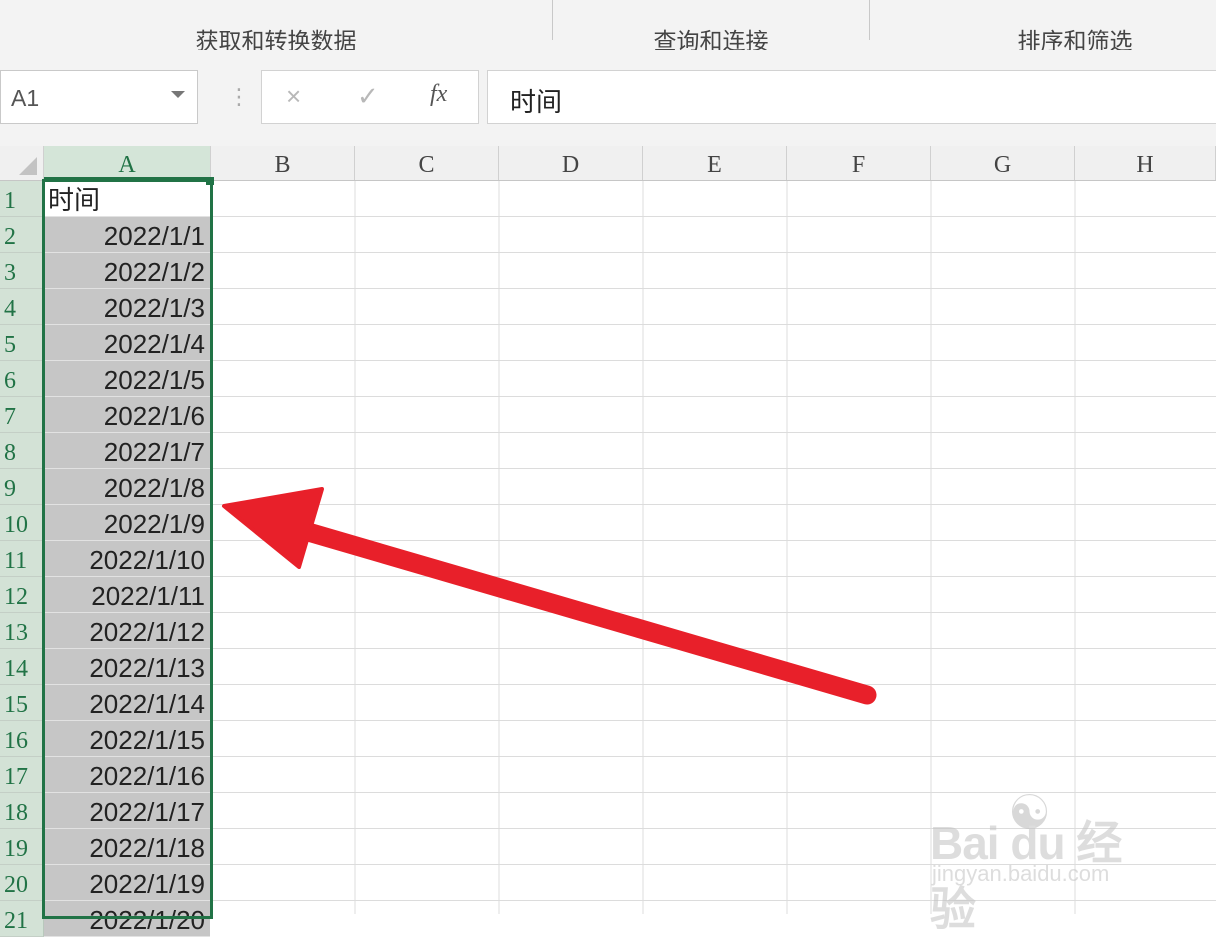 The image size is (1216, 941). Describe the element at coordinates (127, 271) in the screenshot. I see `date-cell: 2022/1/2` at that location.